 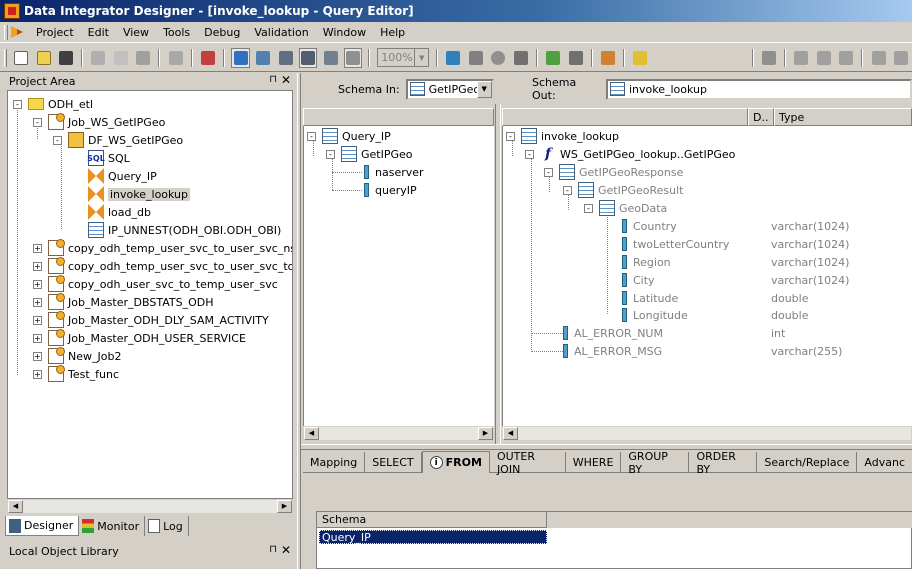 What do you see at coordinates (334, 462) in the screenshot?
I see `tab-mapping: Mapping` at bounding box center [334, 462].